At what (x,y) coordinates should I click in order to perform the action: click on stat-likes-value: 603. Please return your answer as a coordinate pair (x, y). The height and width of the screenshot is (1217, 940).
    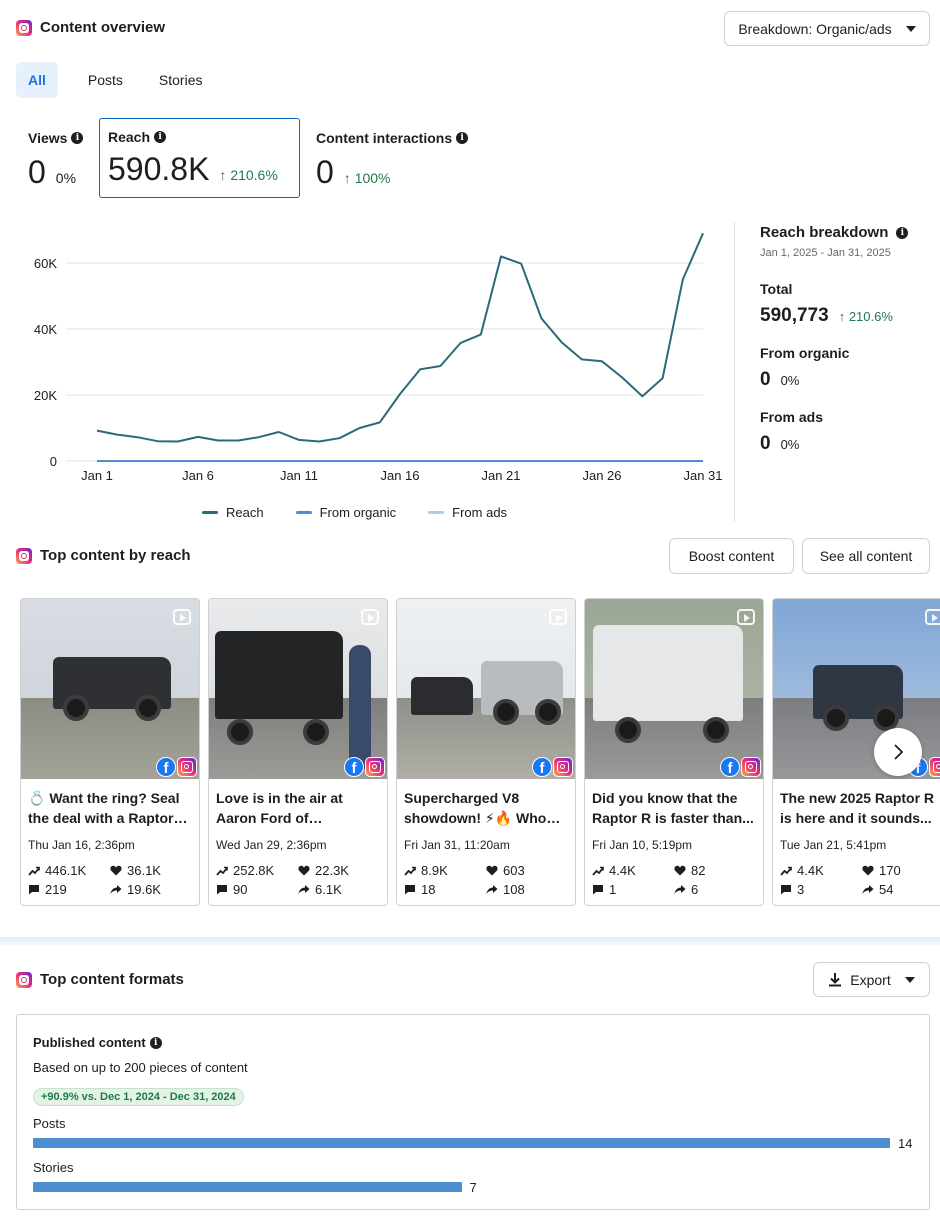
    Looking at the image, I should click on (514, 870).